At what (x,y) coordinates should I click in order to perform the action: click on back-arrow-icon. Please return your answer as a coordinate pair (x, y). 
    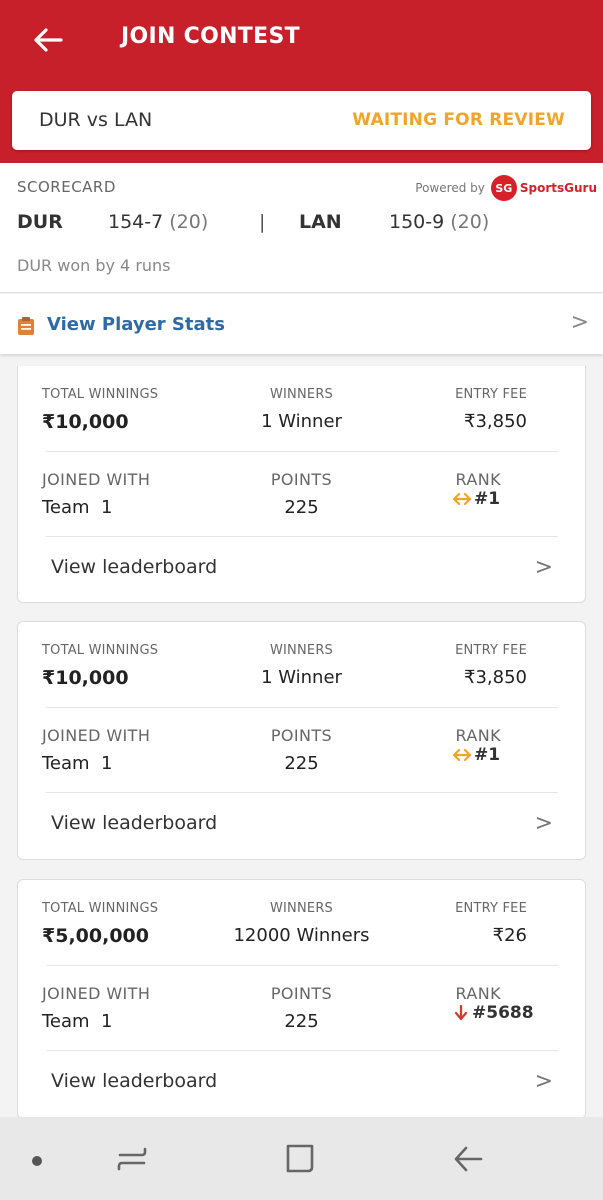
    Looking at the image, I should click on (468, 1159).